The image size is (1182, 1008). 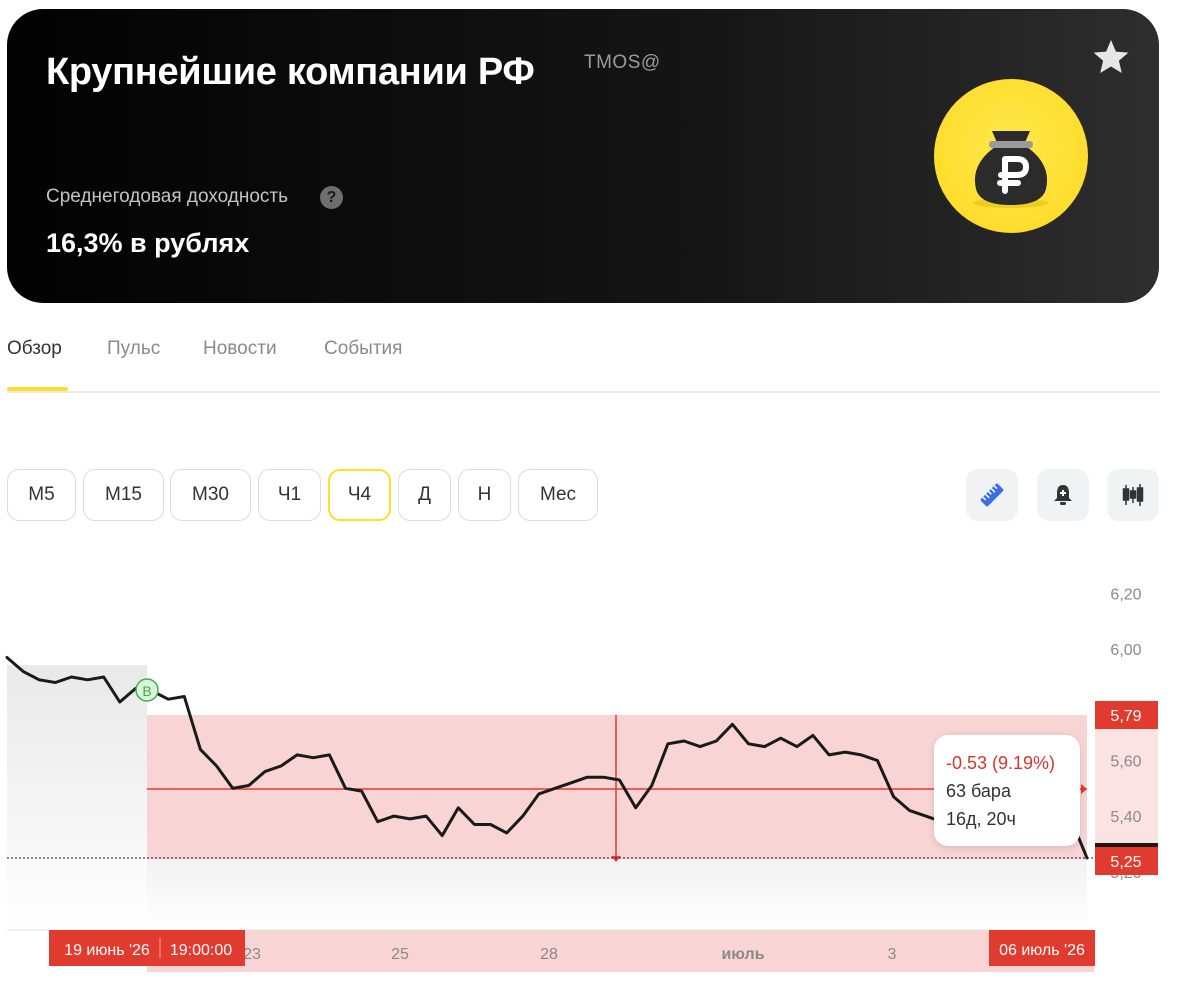 What do you see at coordinates (1126, 787) in the screenshot?
I see `price-axis-band` at bounding box center [1126, 787].